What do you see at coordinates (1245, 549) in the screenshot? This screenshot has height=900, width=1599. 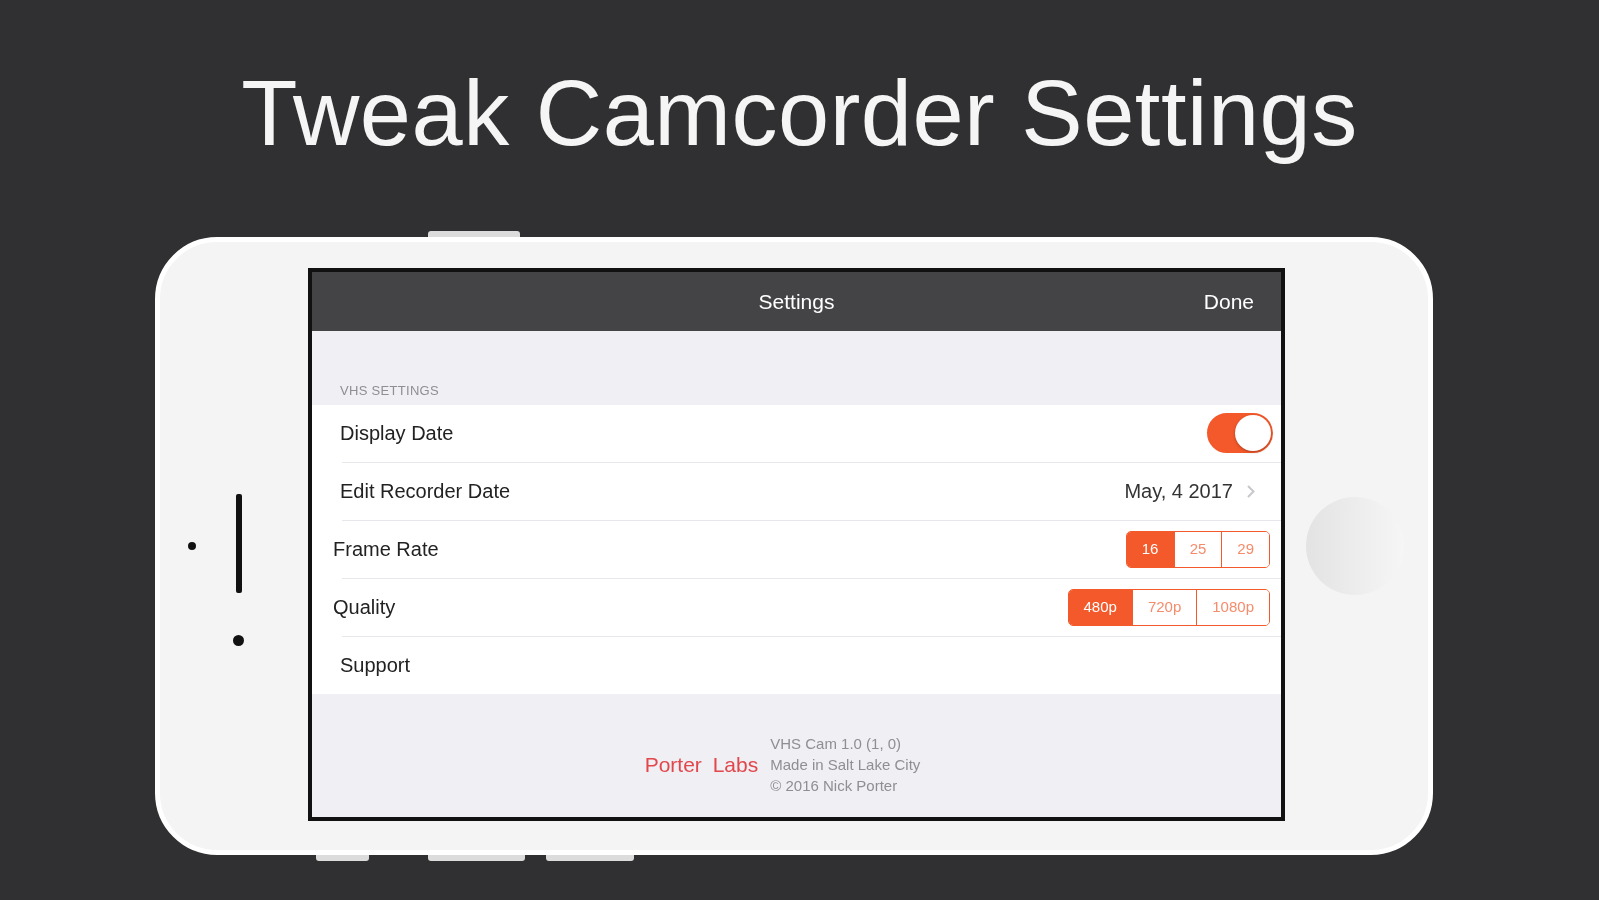 I see `segment-button: 29` at bounding box center [1245, 549].